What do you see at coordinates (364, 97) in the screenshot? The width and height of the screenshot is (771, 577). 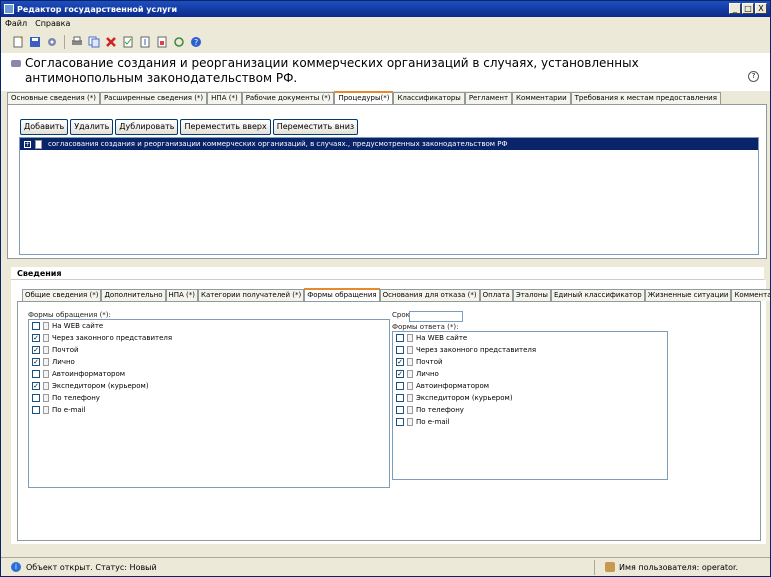 I see `tab-procedures: Процедуры(*)` at bounding box center [364, 97].